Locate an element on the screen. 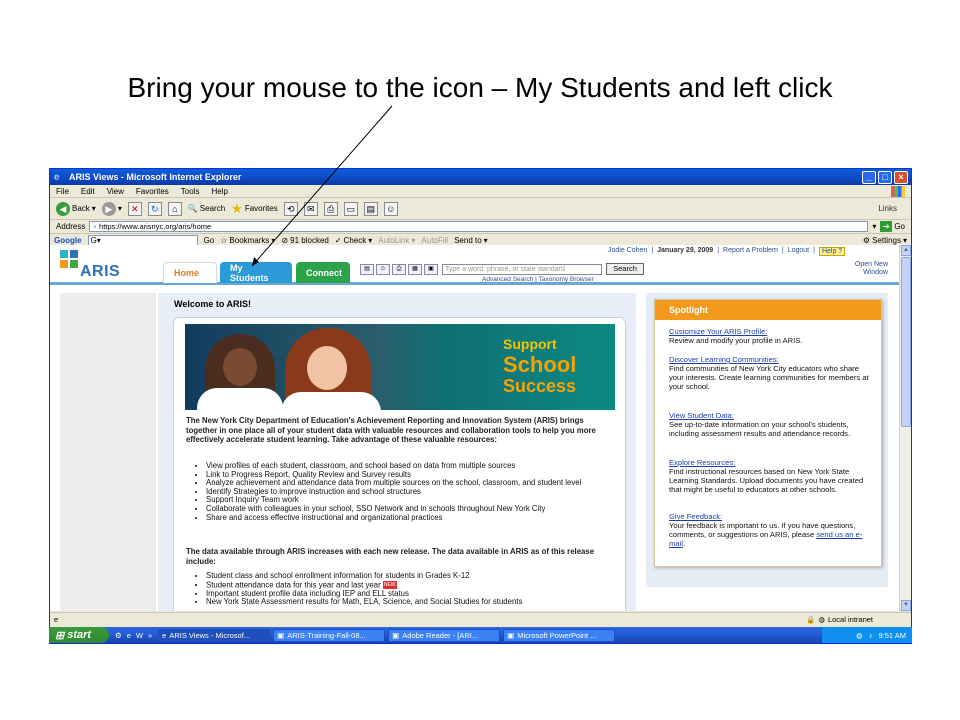  start-button: ⊞ start is located at coordinates (79, 635).